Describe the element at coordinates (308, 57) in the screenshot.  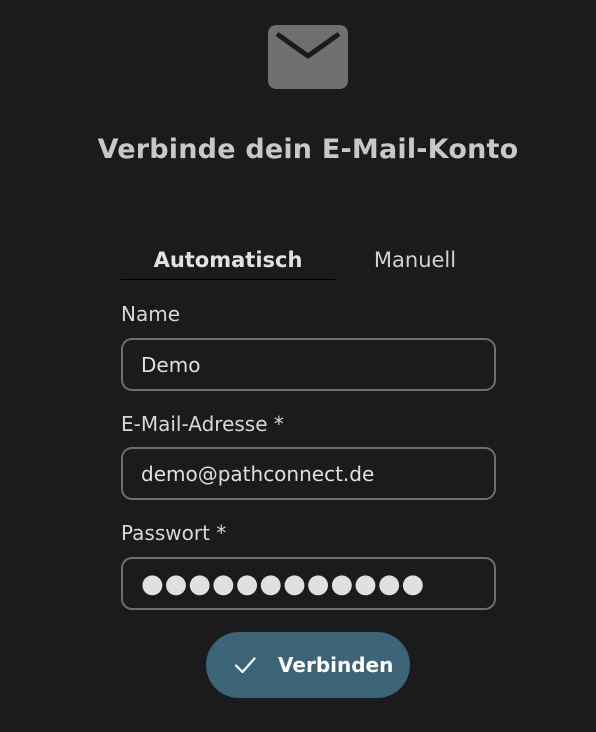
I see `mail-icon` at that location.